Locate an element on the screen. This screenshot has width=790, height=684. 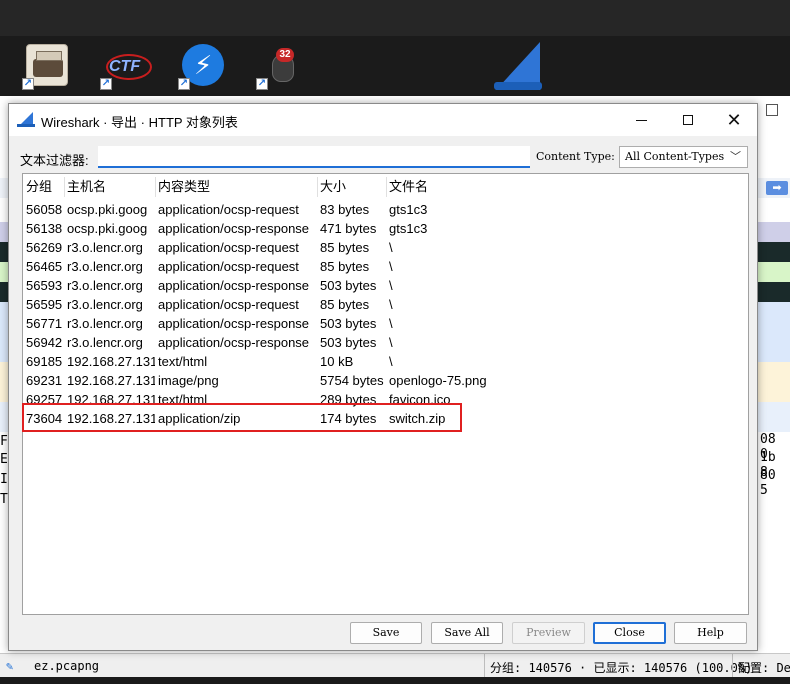
column-header-content-type: 内容类型 is located at coordinates (236, 187).